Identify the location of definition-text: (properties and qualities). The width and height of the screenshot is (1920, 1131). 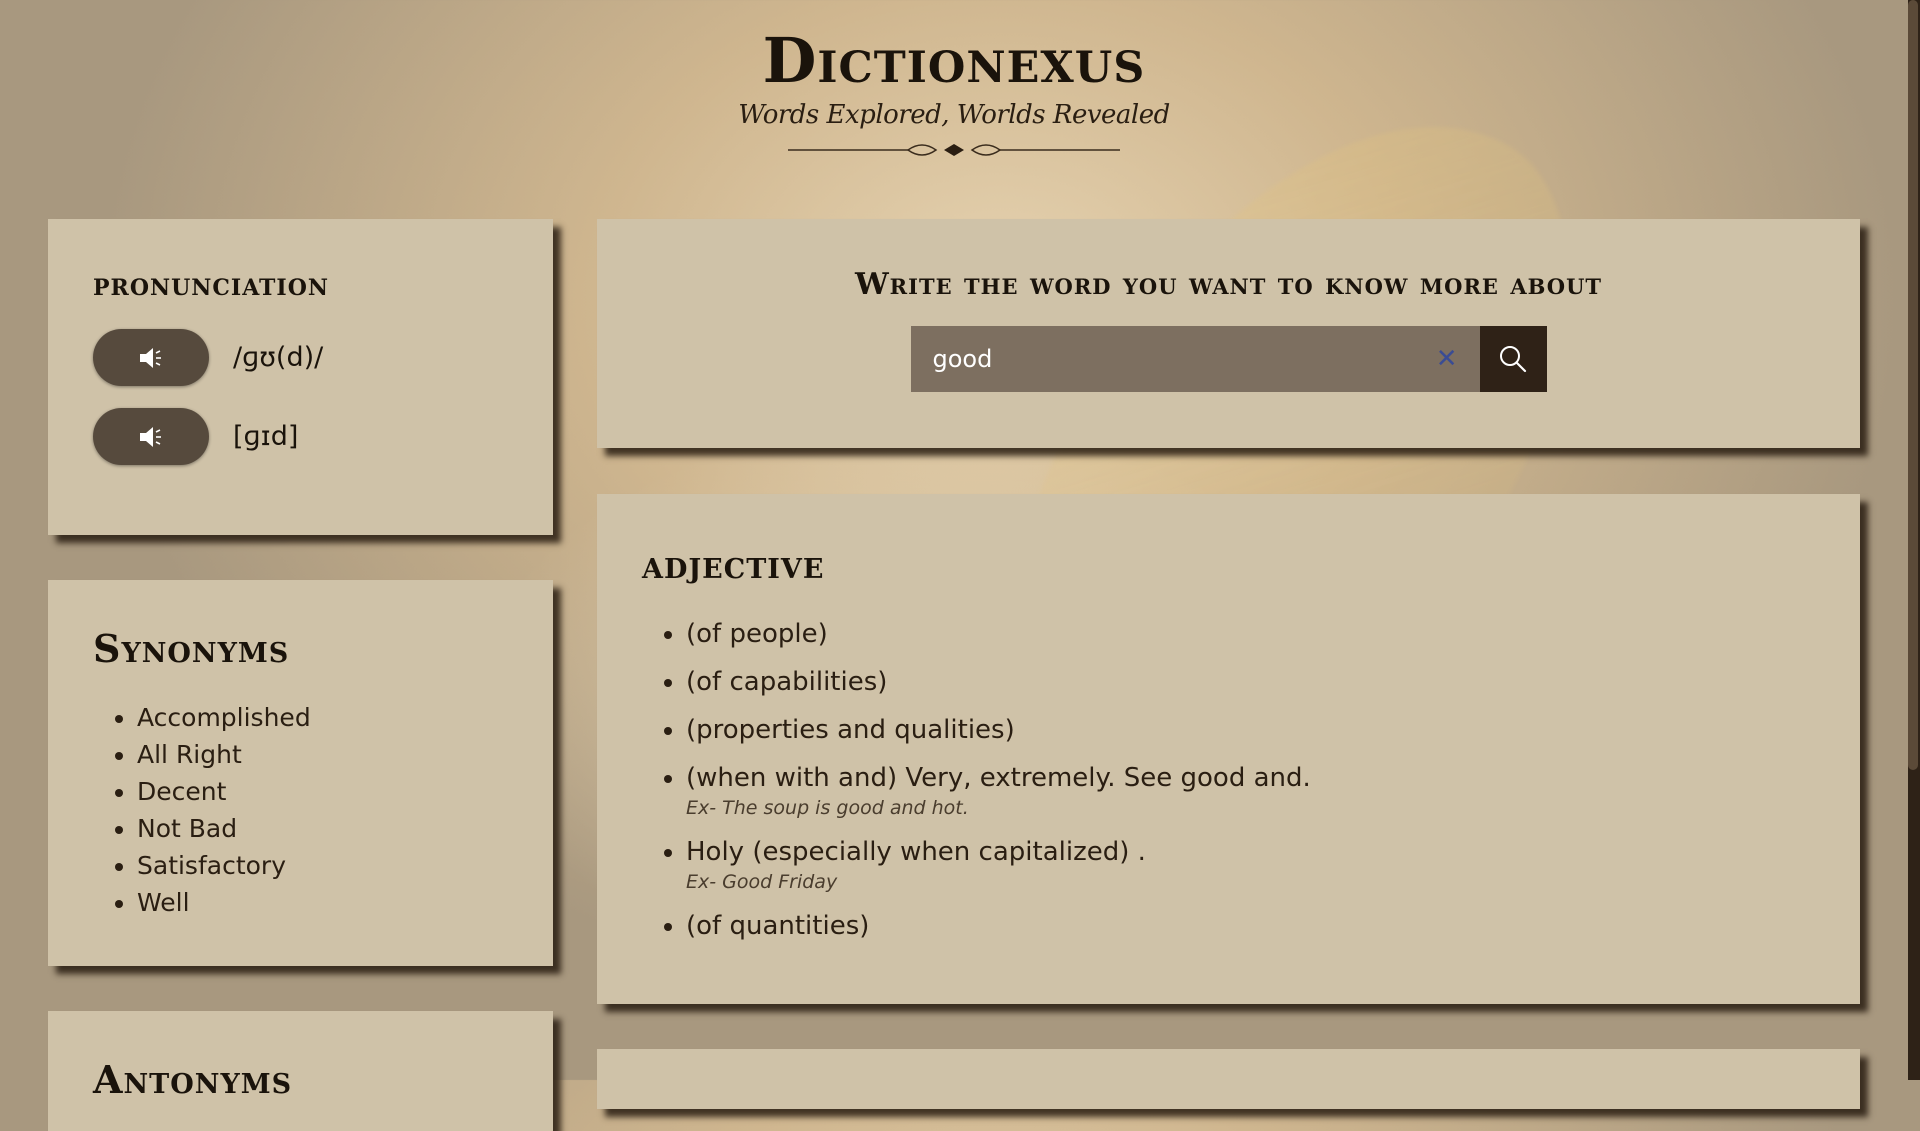
(850, 730).